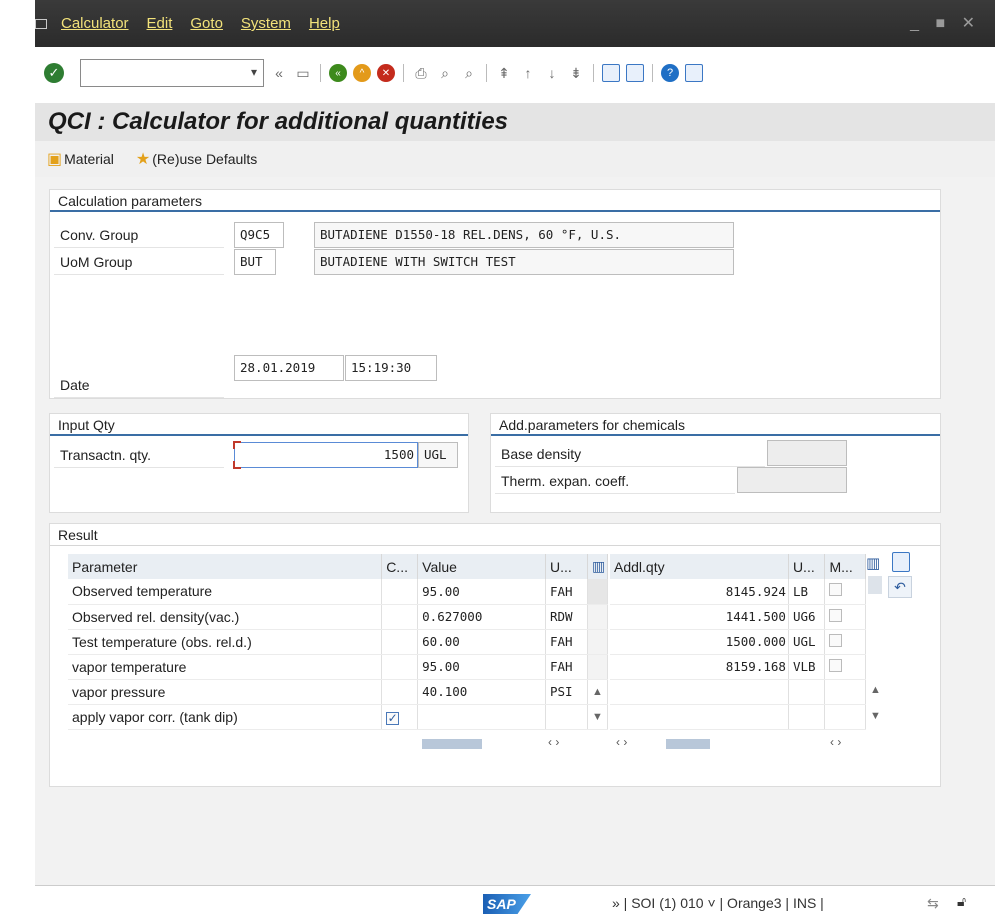 Image resolution: width=995 pixels, height=919 pixels. What do you see at coordinates (699, 592) in the screenshot?
I see `cell-addl-qty: 8145.924` at bounding box center [699, 592].